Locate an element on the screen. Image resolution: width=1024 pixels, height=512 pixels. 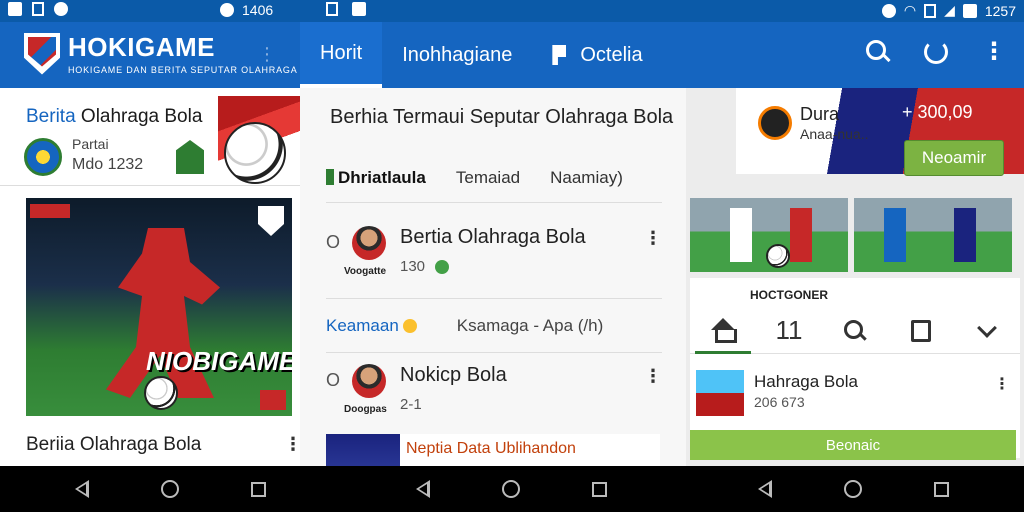
club-badge-2-icon is located at coordinates (190, 157).